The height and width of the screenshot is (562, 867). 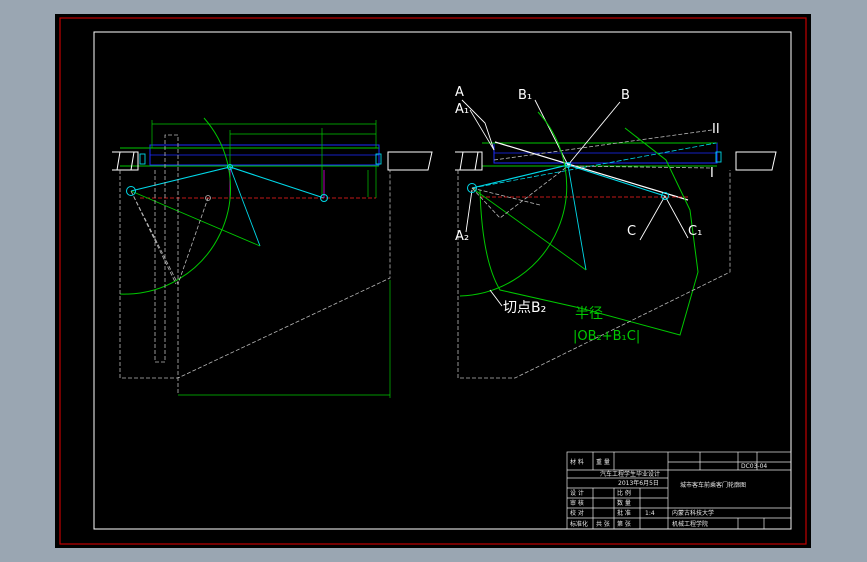 What do you see at coordinates (624, 513) in the screenshot?
I see `tb-approve: 批 准` at bounding box center [624, 513].